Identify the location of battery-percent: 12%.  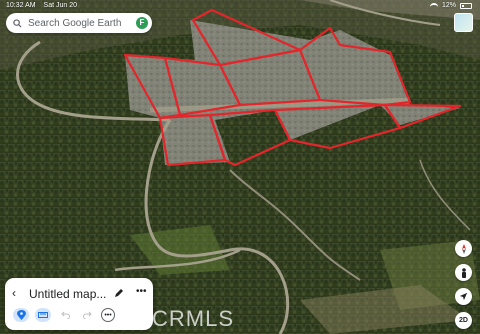
(448, 5).